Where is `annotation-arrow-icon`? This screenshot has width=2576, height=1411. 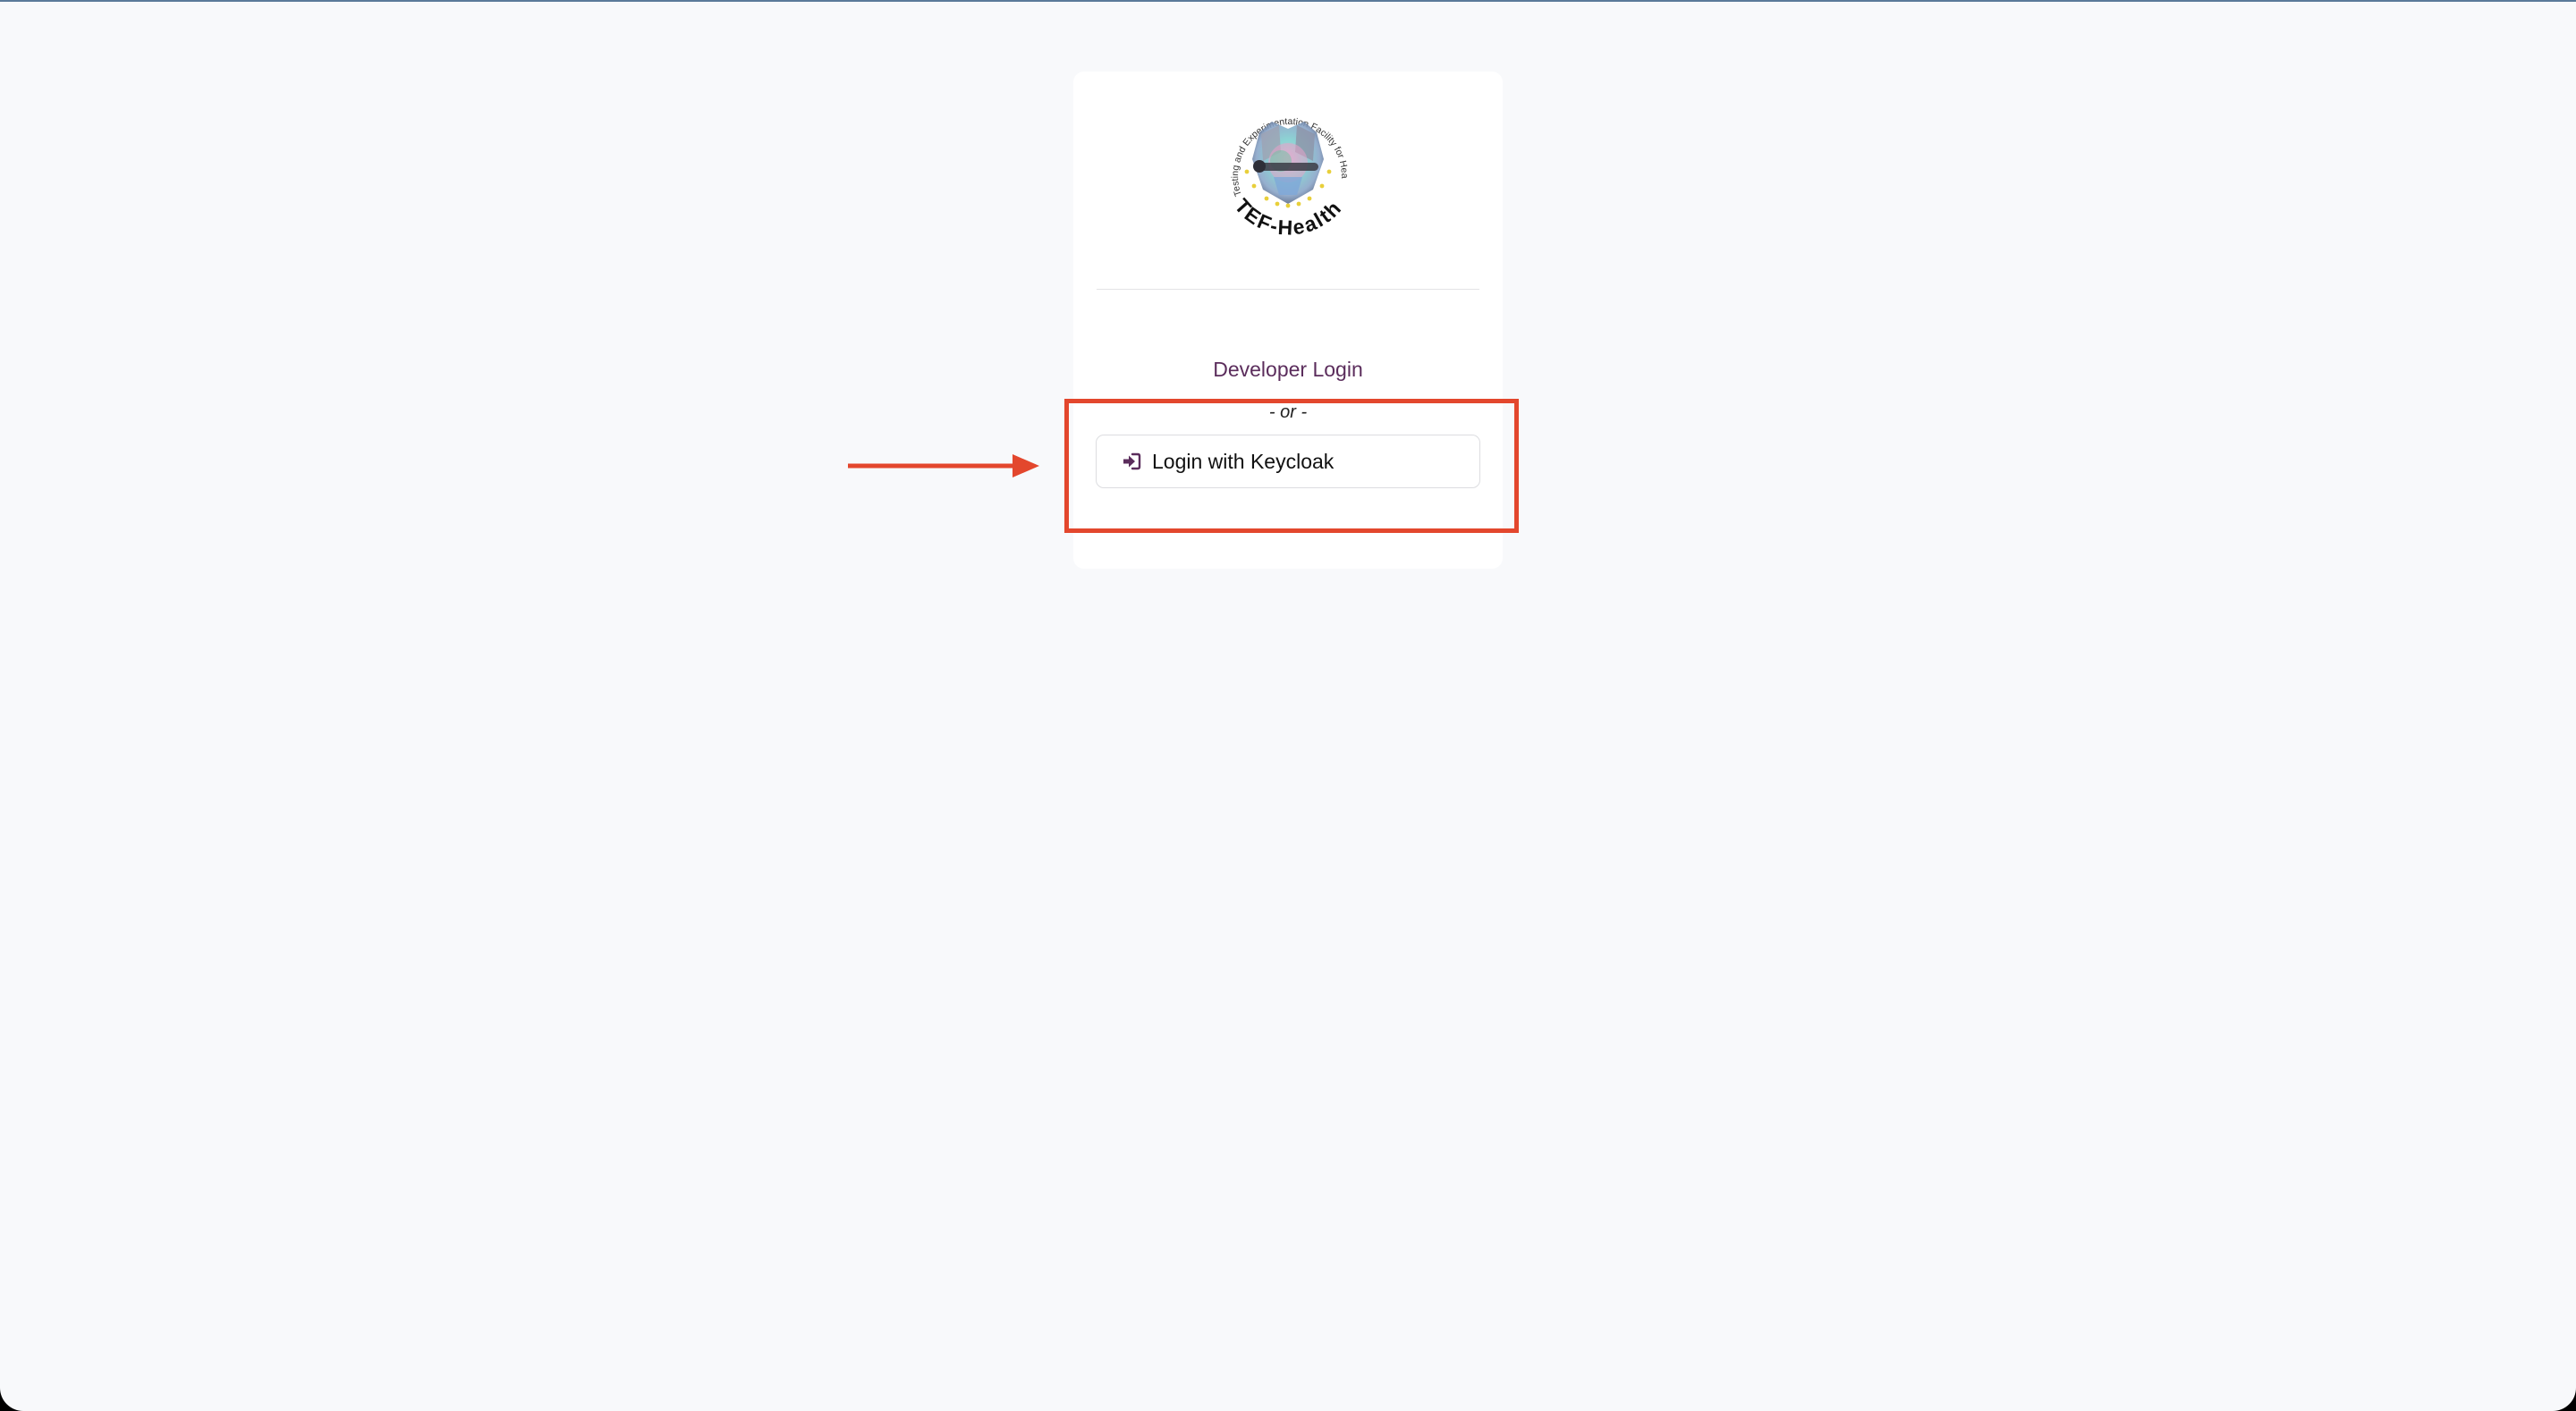
annotation-arrow-icon is located at coordinates (943, 466).